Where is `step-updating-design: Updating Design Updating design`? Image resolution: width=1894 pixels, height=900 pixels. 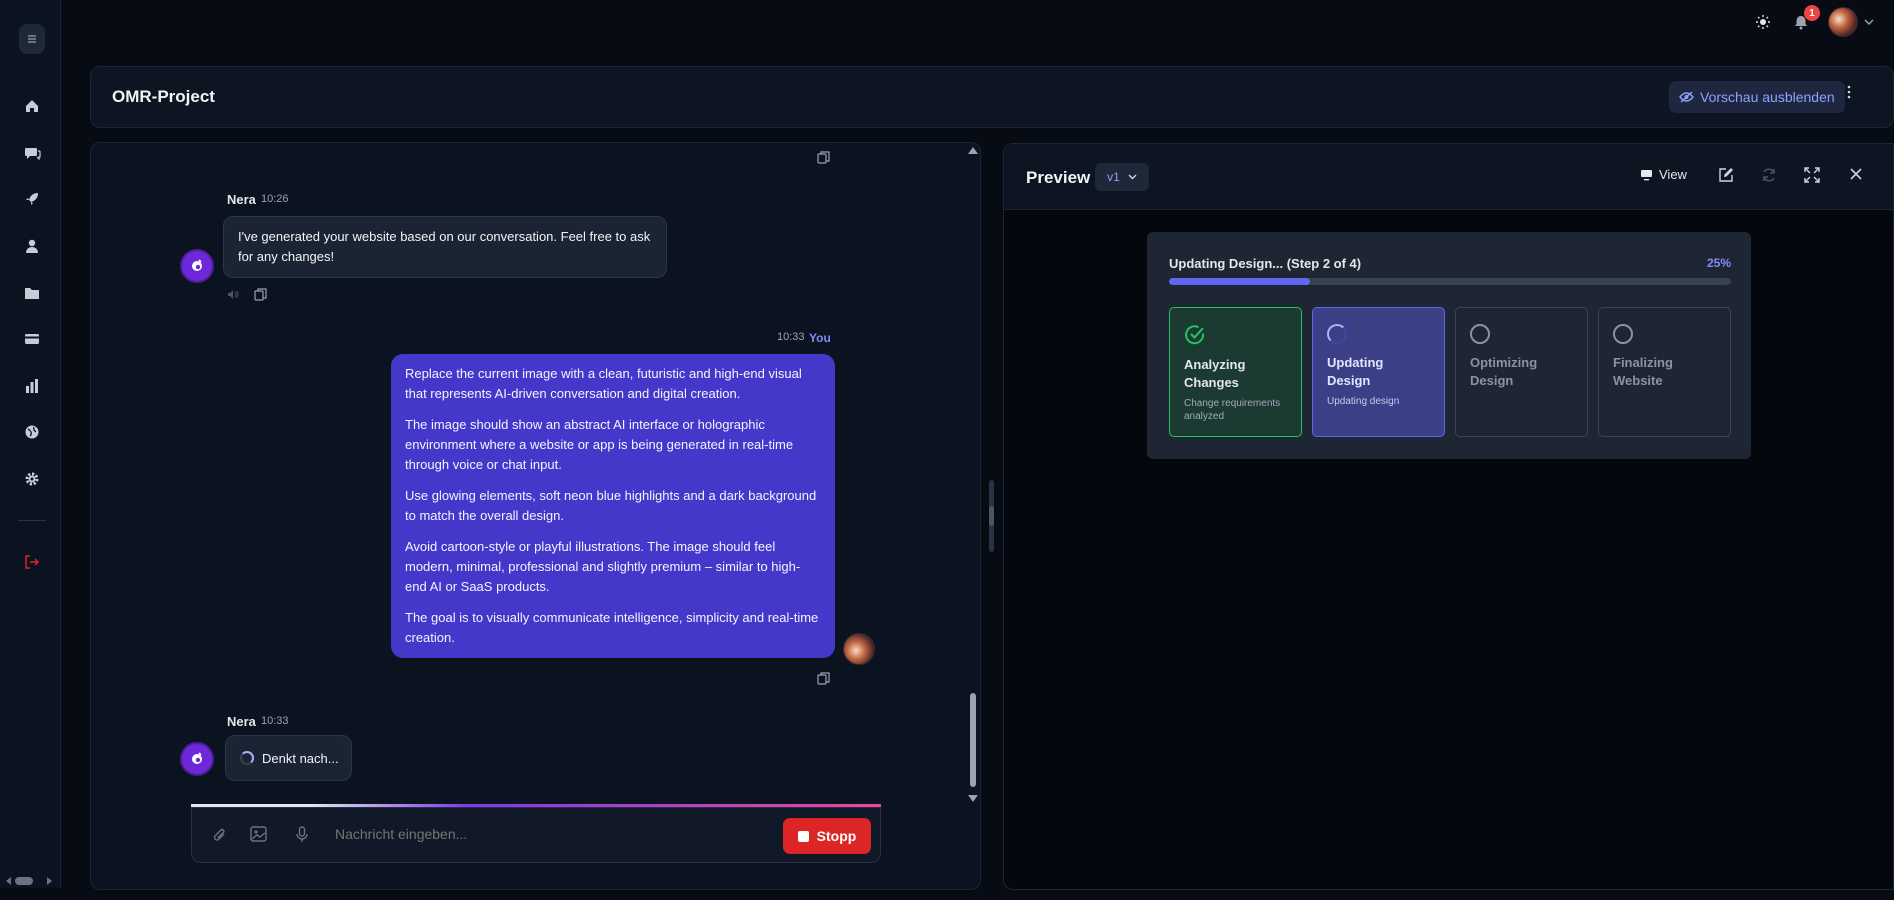 step-updating-design: Updating Design Updating design is located at coordinates (1378, 372).